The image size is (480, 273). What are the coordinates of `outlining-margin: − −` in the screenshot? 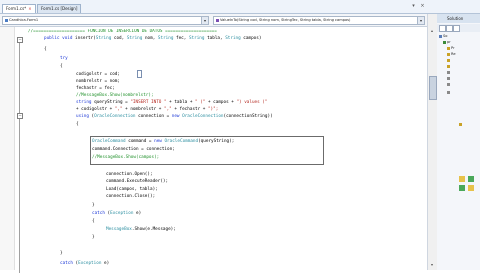 It's located at (19, 150).